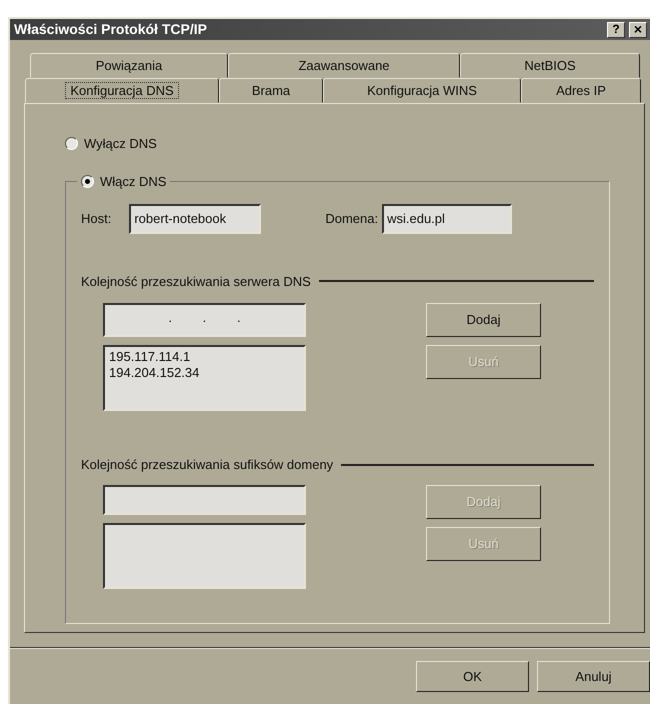 The image size is (650, 704). Describe the element at coordinates (123, 181) in the screenshot. I see `radio-button: Włącz DNS` at that location.